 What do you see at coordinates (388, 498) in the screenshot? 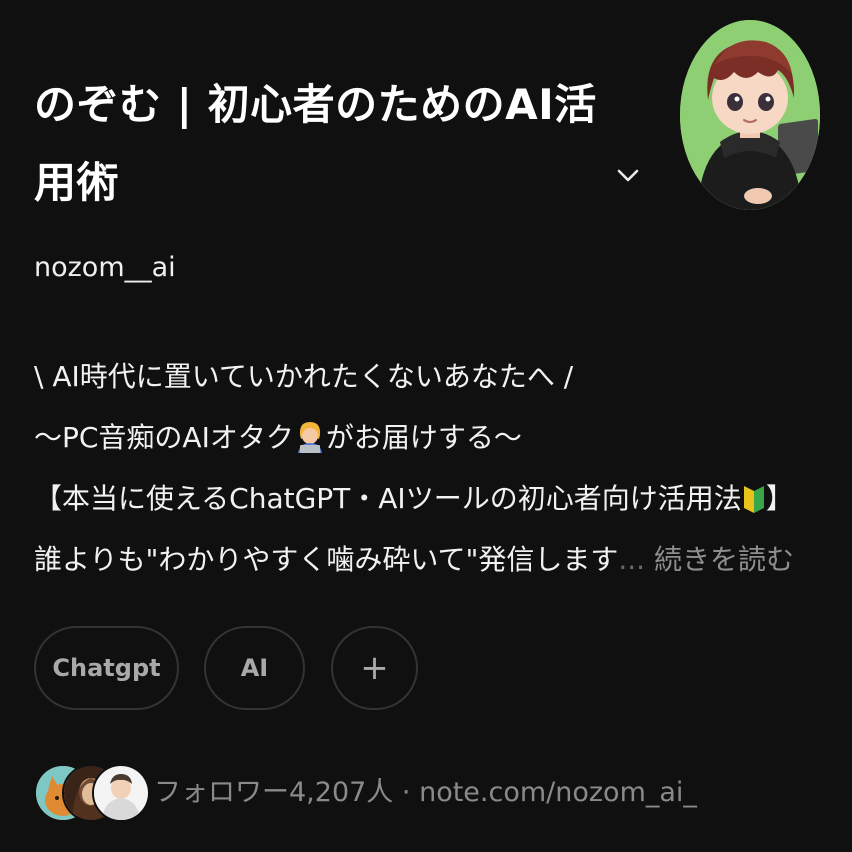
I see `bio-line-3-text: 【本当に使えるChatGPT・AIツールの初心者向け活用法` at bounding box center [388, 498].